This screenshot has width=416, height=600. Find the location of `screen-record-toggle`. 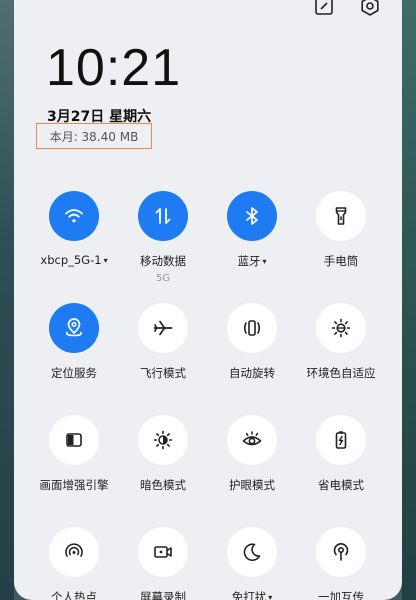

screen-record-toggle is located at coordinates (163, 552).